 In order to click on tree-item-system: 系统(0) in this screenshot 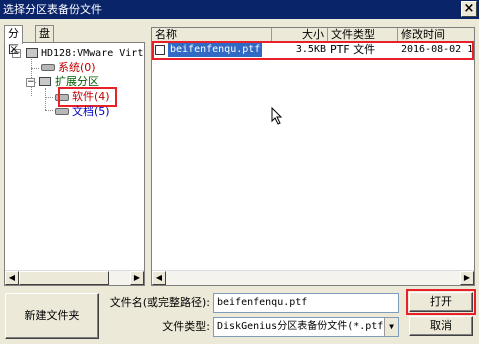, I will do `click(77, 68)`.